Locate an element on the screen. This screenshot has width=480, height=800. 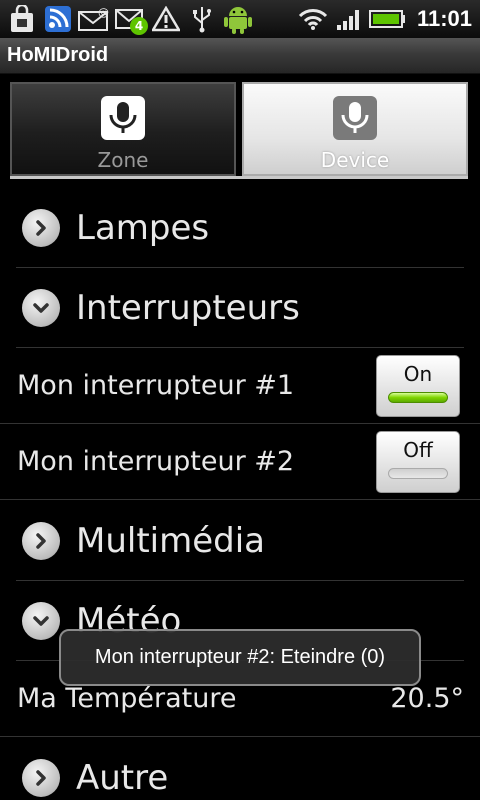
tab-device: Device is located at coordinates (355, 129).